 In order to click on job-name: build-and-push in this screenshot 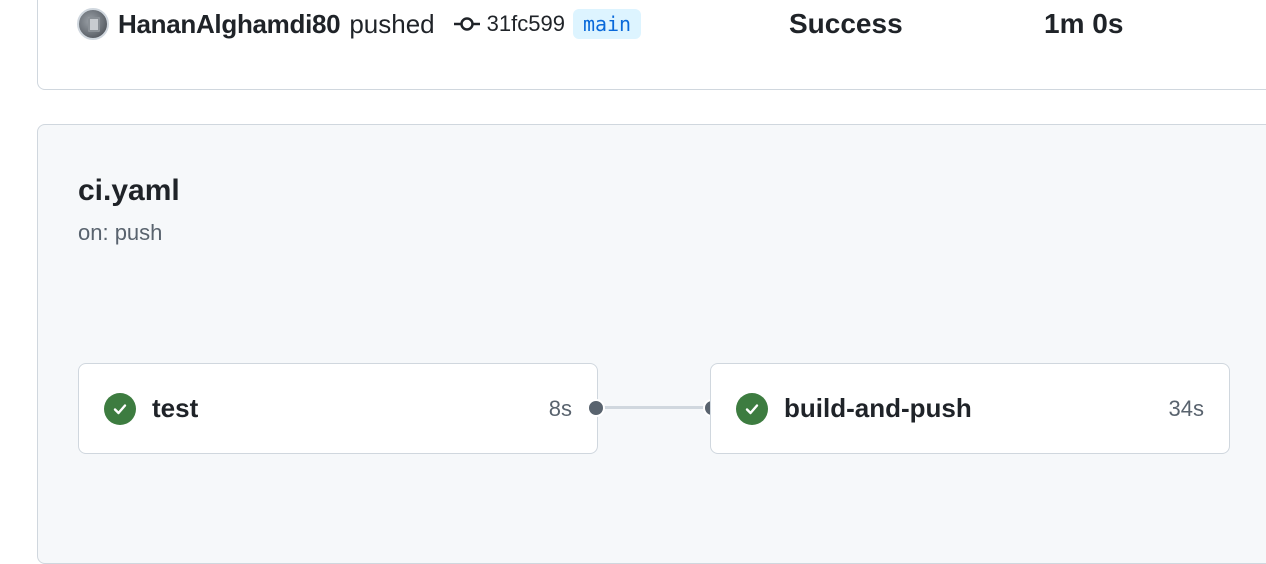, I will do `click(878, 408)`.